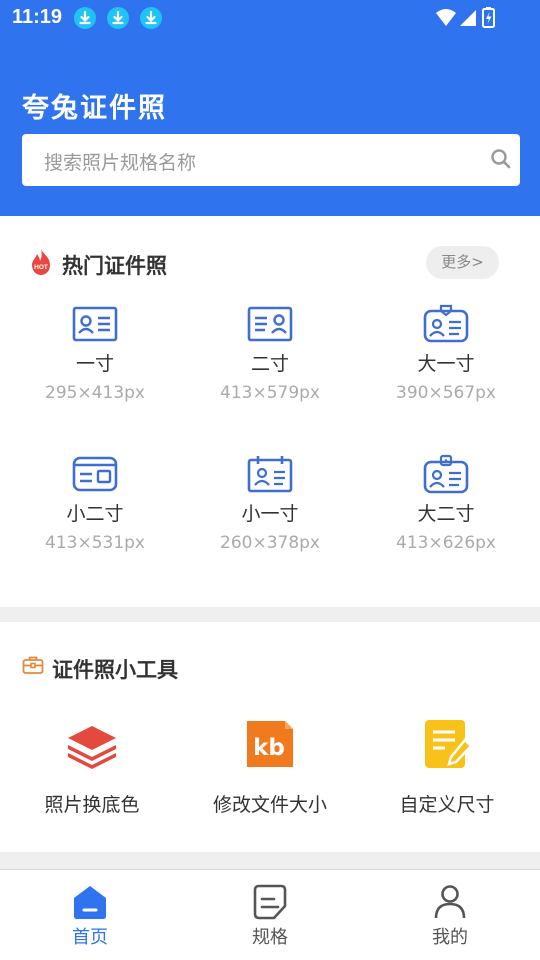  Describe the element at coordinates (115, 670) in the screenshot. I see `tools-section-title: 证件照小工具` at that location.